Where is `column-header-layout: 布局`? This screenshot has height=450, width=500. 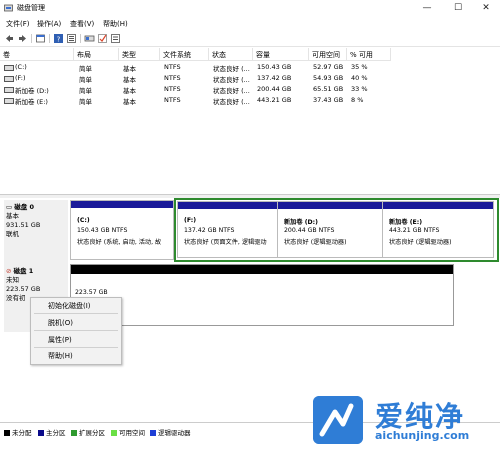 column-header-layout: 布局 is located at coordinates (96, 54).